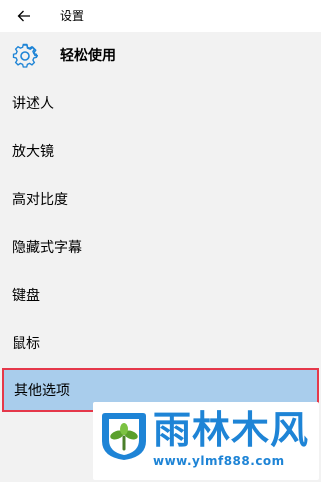  What do you see at coordinates (124, 436) in the screenshot?
I see `tree-logo-icon` at bounding box center [124, 436].